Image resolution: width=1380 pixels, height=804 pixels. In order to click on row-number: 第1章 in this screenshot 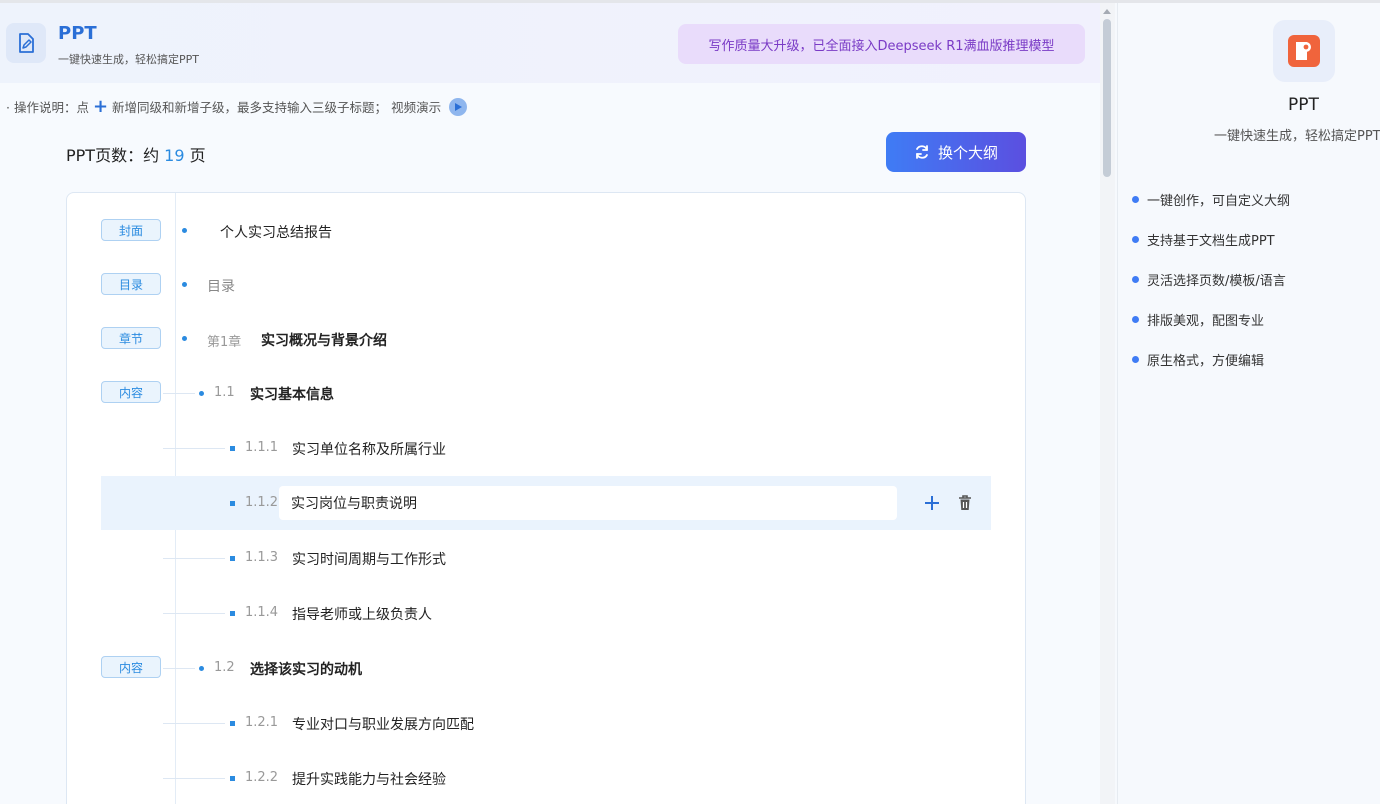, I will do `click(224, 342)`.